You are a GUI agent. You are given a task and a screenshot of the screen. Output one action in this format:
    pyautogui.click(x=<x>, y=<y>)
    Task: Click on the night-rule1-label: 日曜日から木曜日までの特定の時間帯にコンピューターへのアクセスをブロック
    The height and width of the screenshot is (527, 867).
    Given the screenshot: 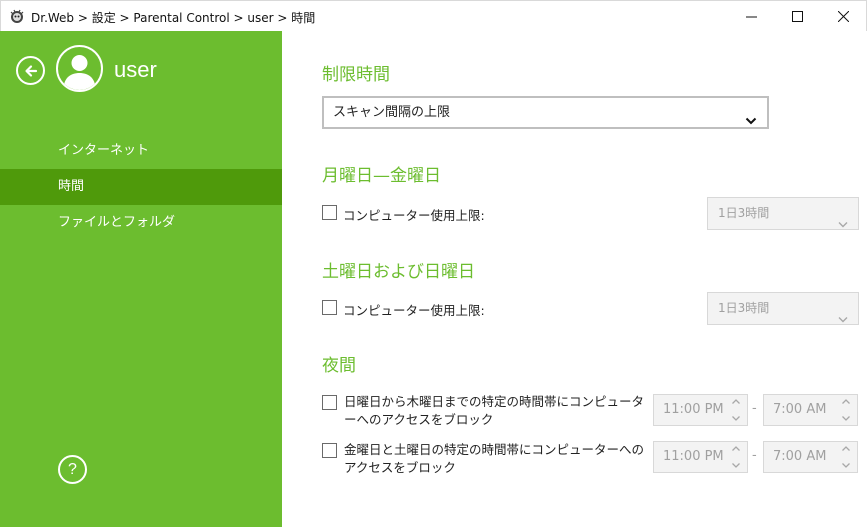 What is the action you would take?
    pyautogui.click(x=494, y=410)
    